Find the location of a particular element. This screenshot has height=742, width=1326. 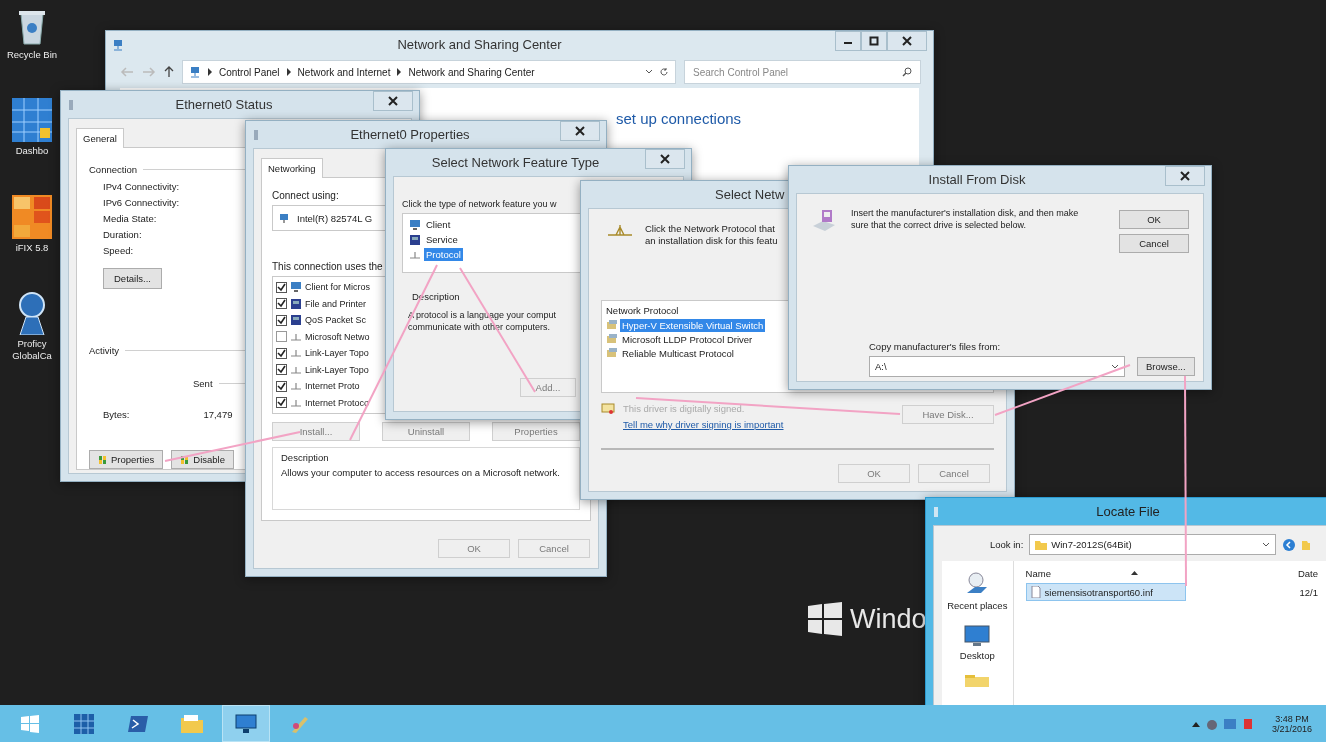

maximize-button is located at coordinates (874, 41).